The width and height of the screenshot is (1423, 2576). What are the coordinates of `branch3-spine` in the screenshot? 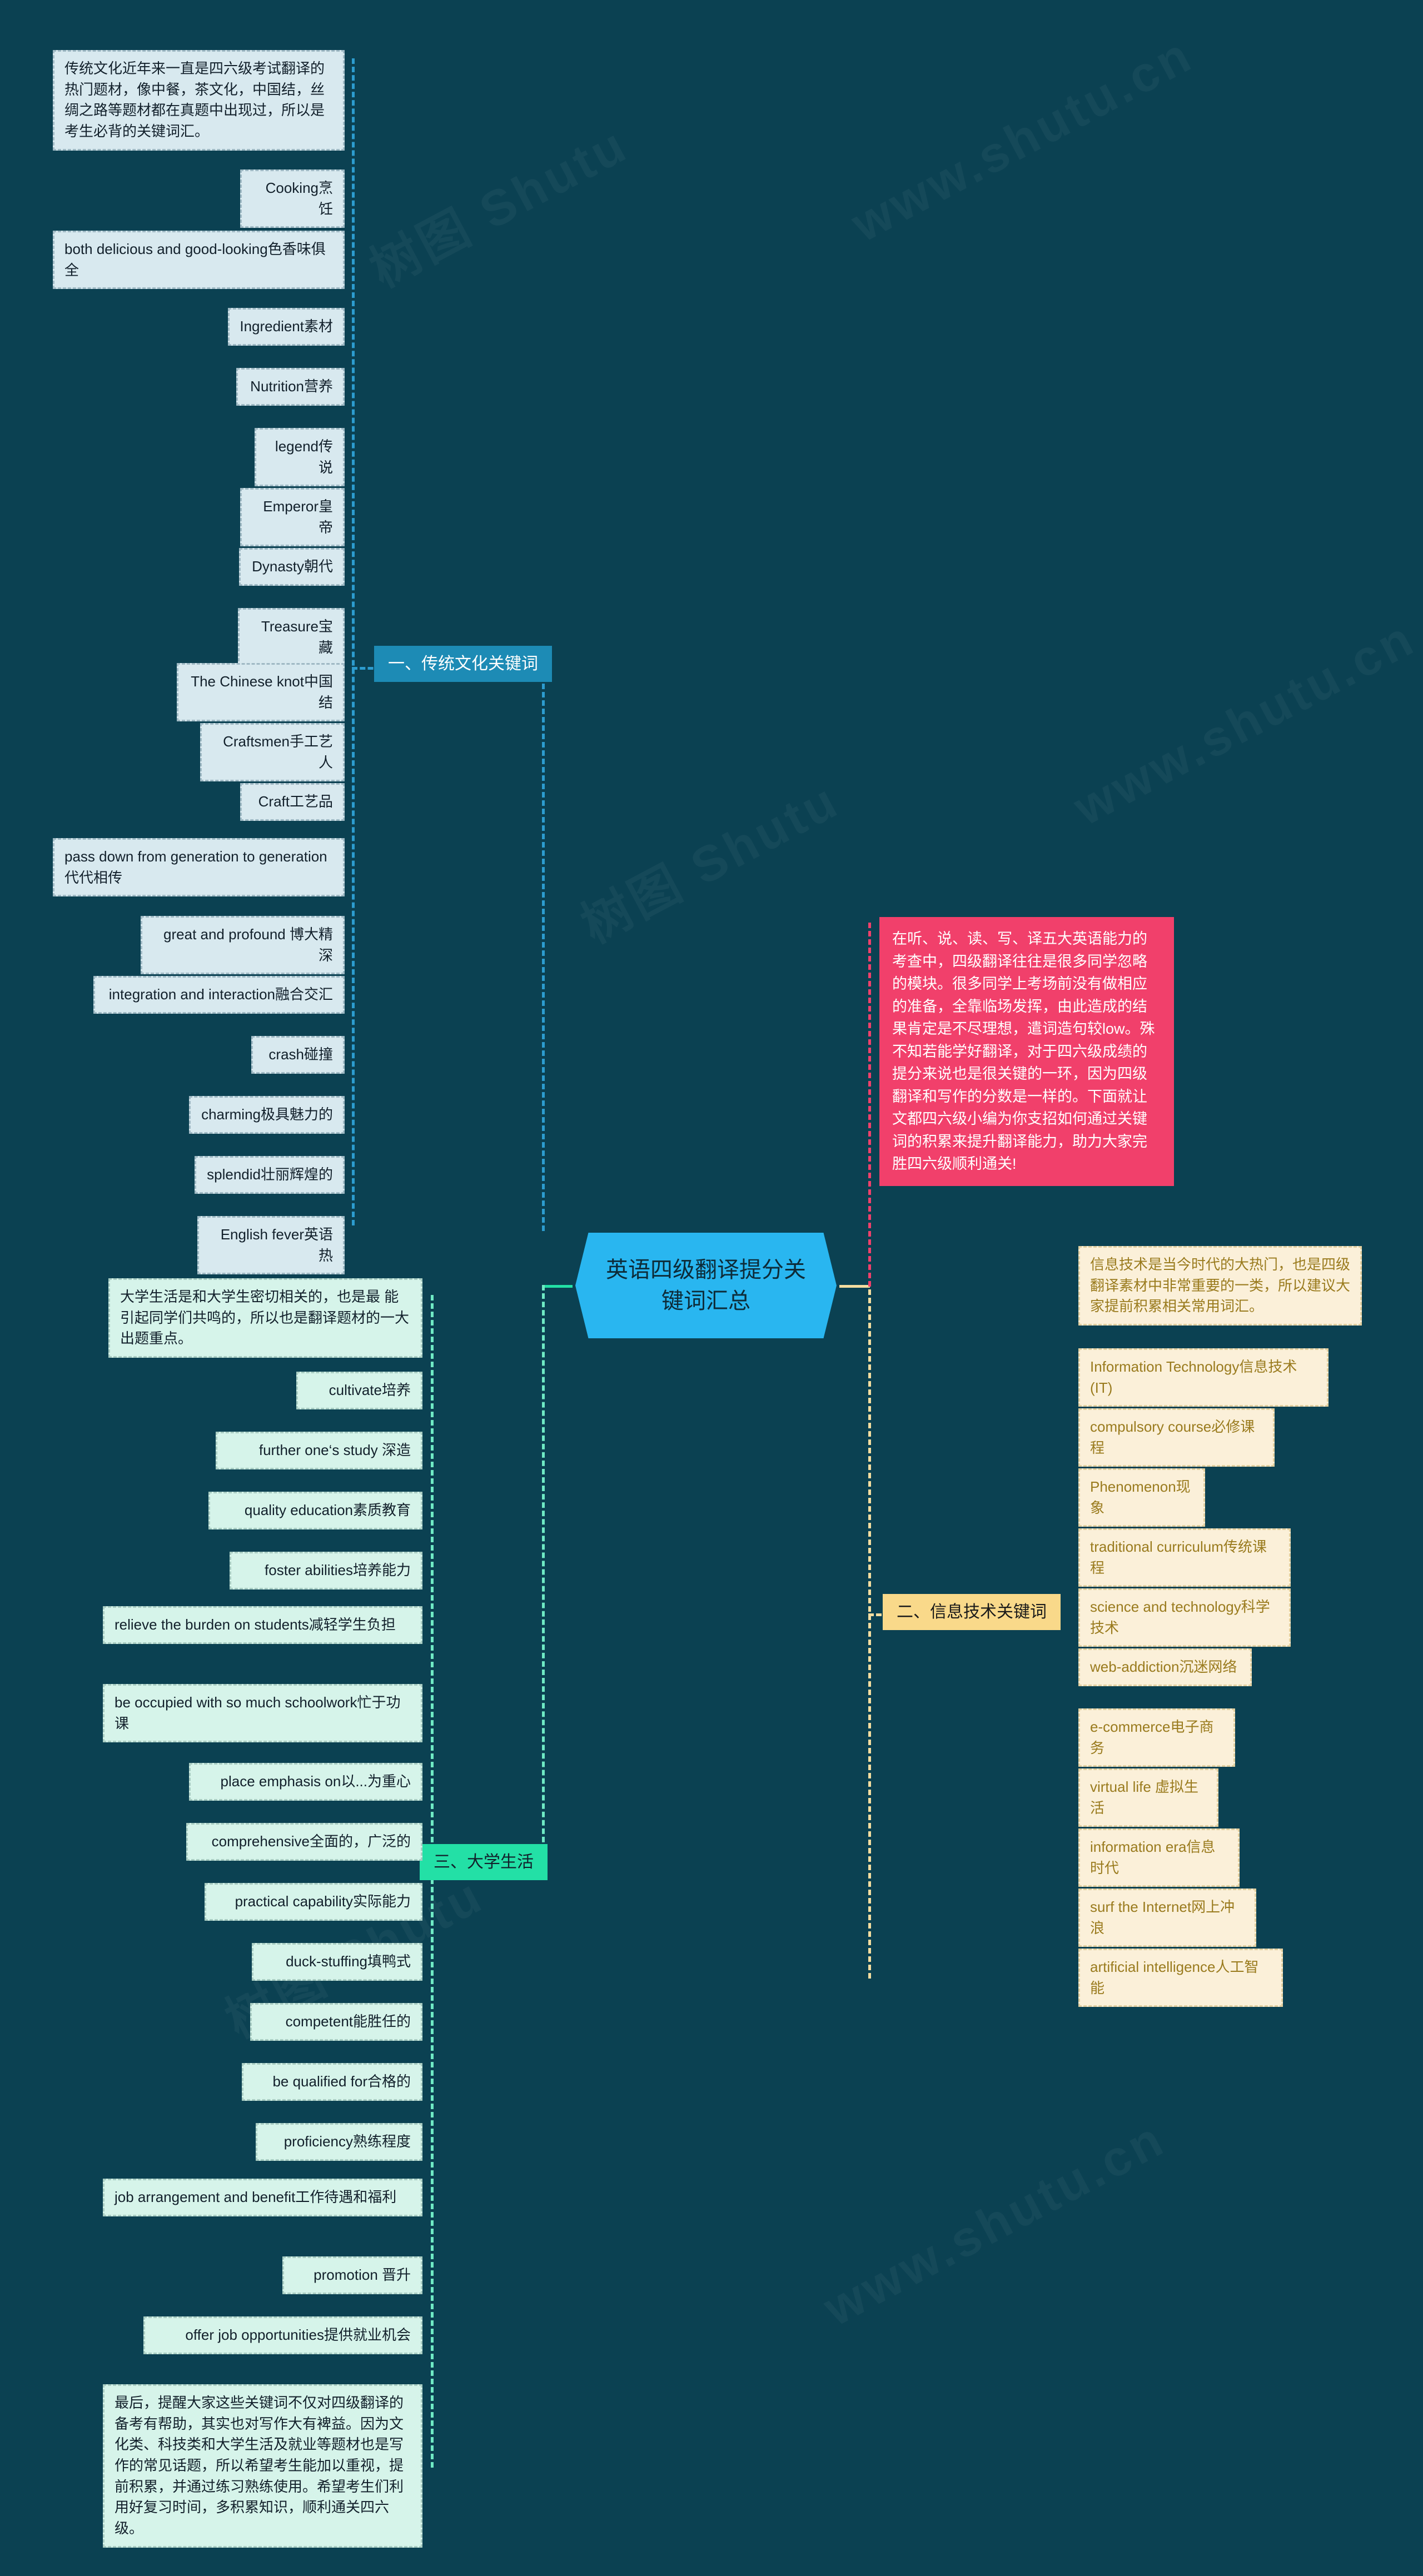 It's located at (432, 1881).